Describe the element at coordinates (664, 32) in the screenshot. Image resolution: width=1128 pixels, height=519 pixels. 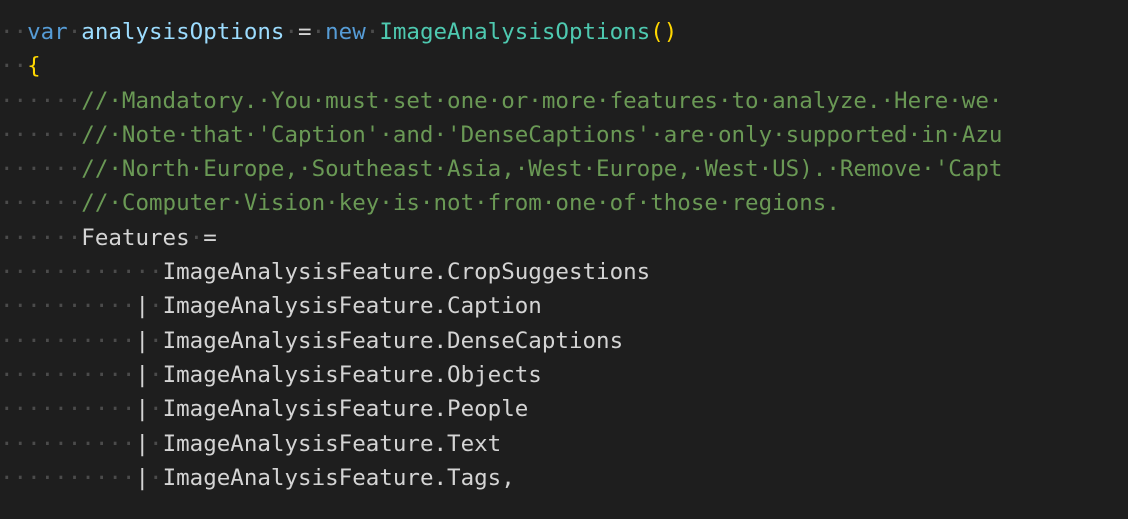
I see `paren-token: ()` at that location.